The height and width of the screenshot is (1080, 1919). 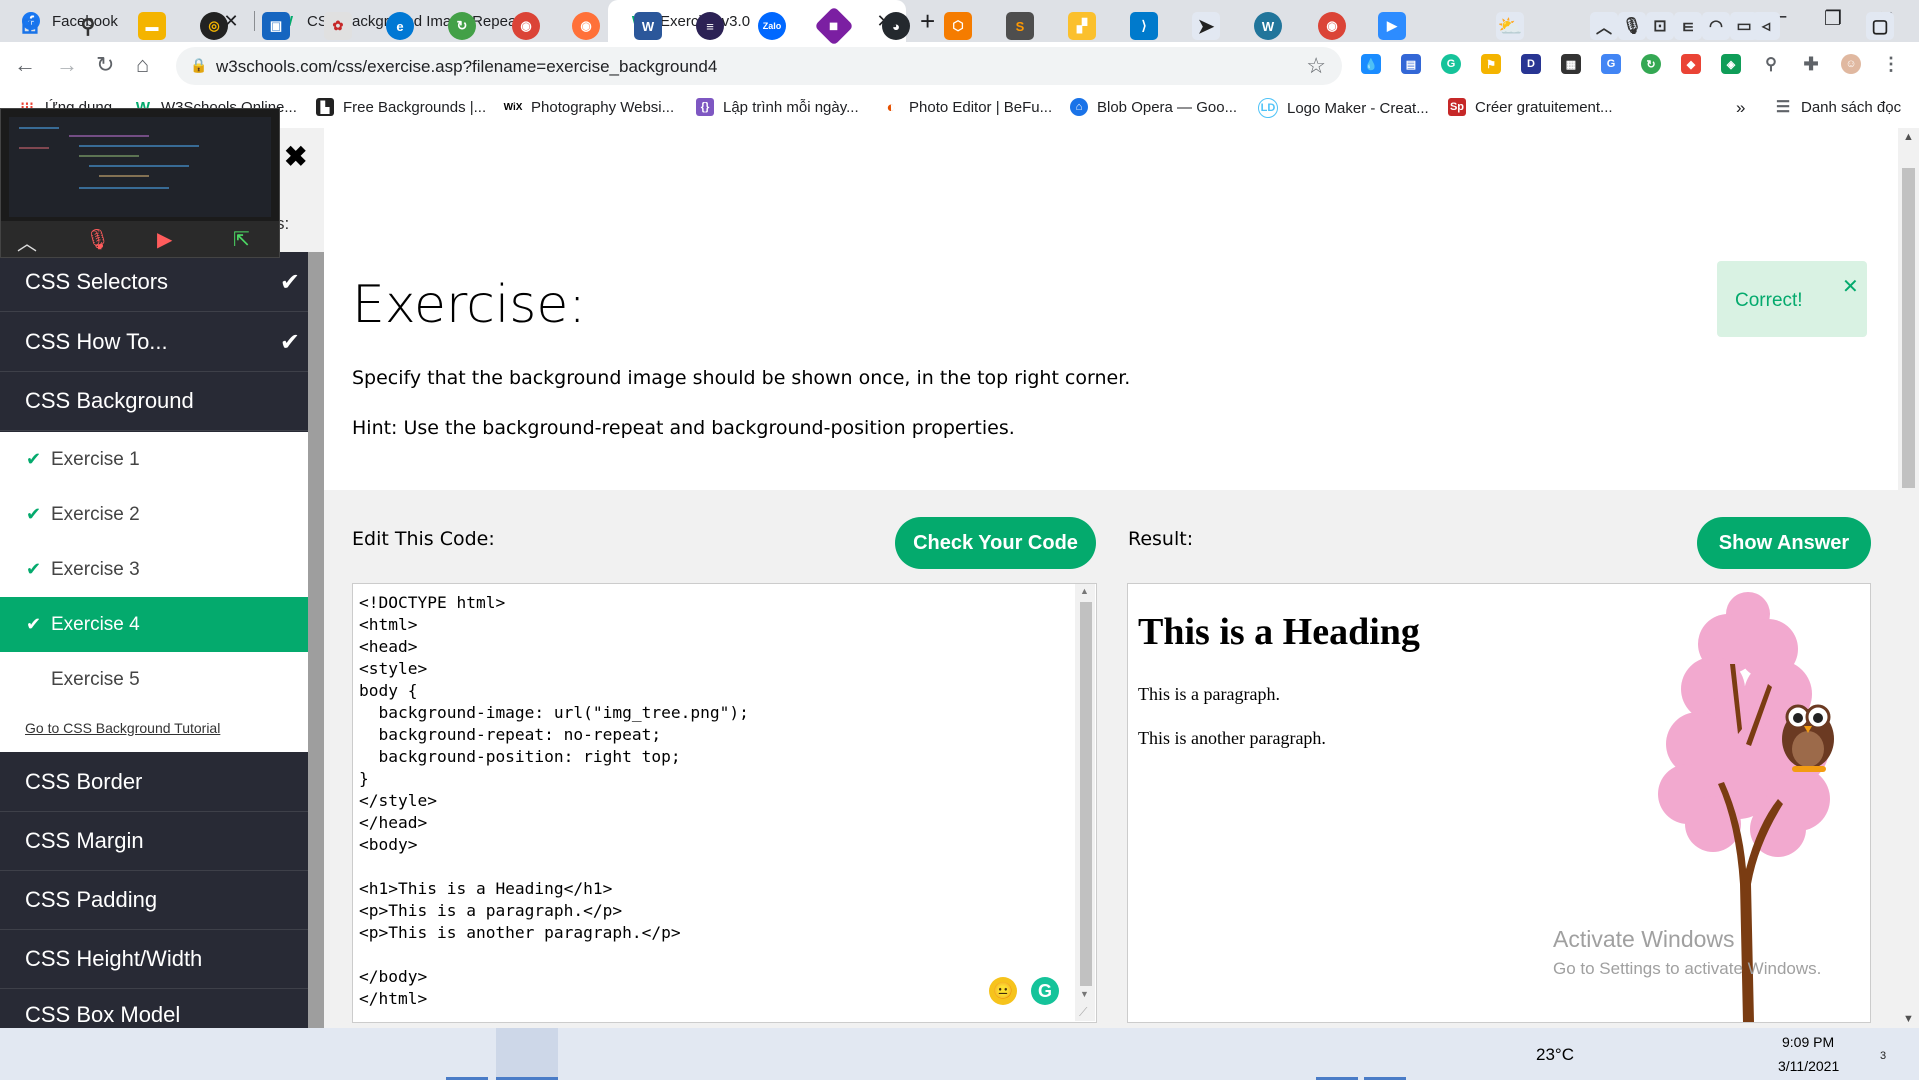 I want to click on grammarly-icon: G, so click(x=1045, y=991).